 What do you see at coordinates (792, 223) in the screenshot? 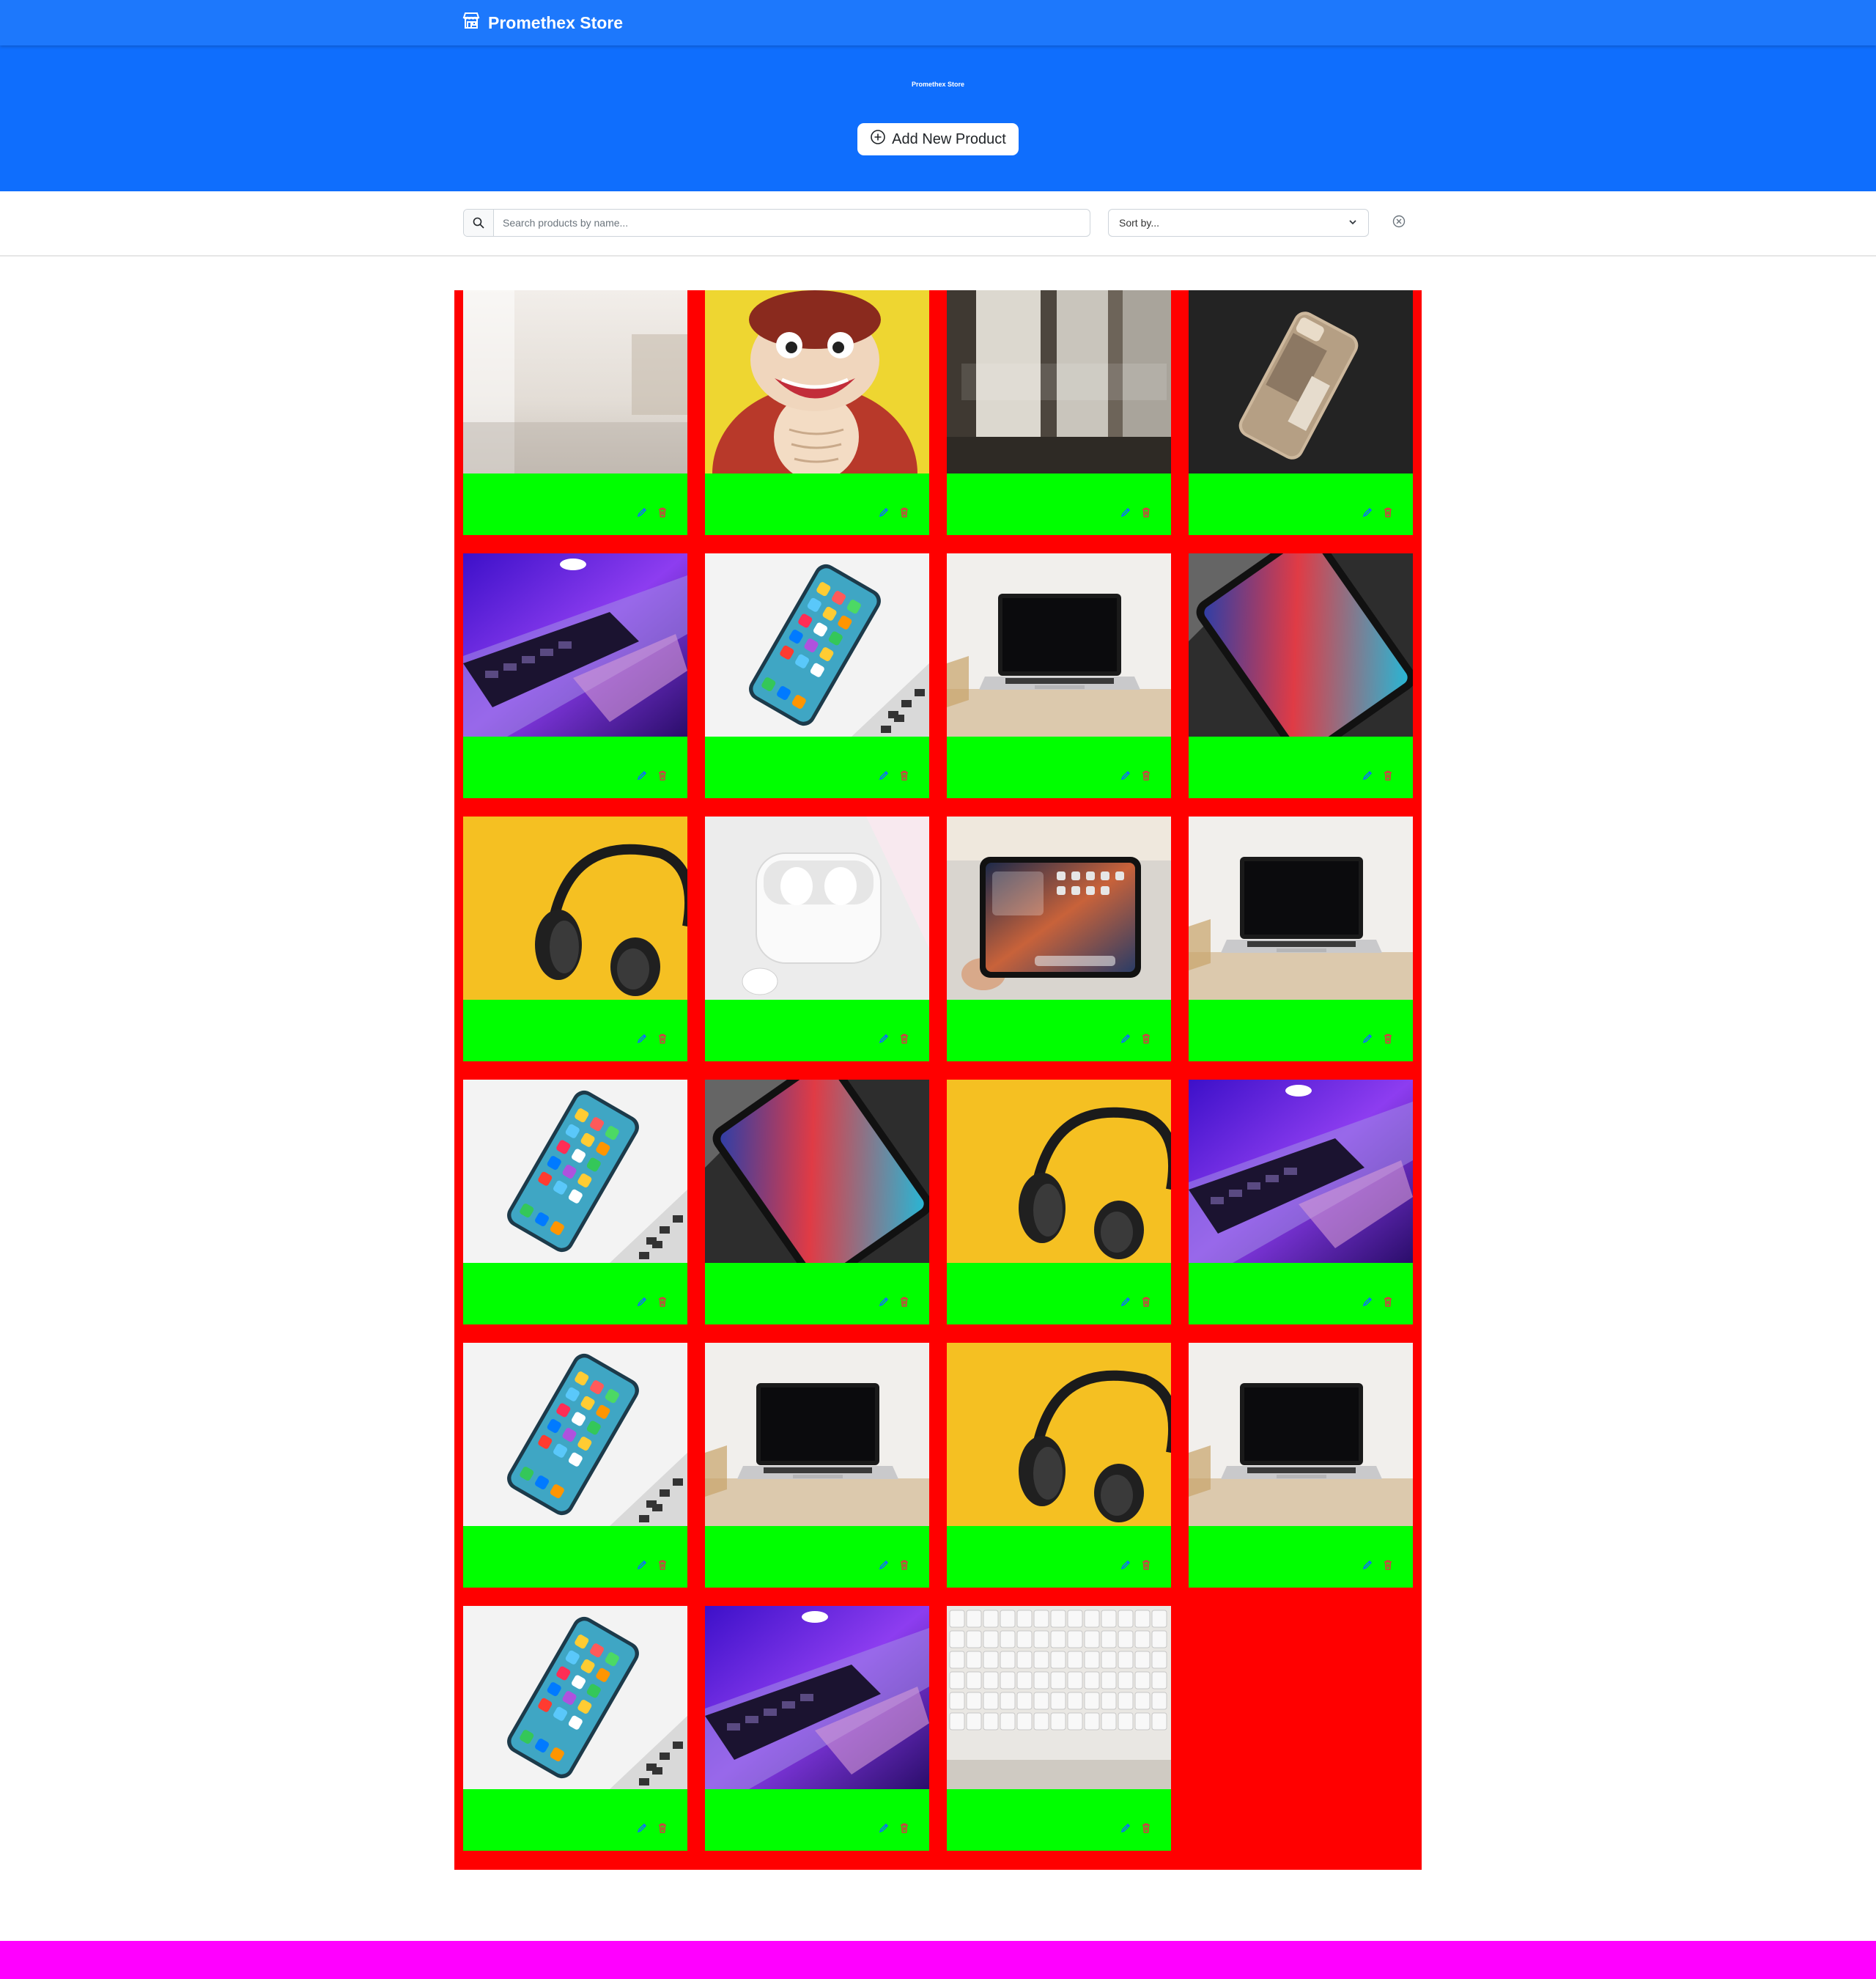
I see `search-input` at bounding box center [792, 223].